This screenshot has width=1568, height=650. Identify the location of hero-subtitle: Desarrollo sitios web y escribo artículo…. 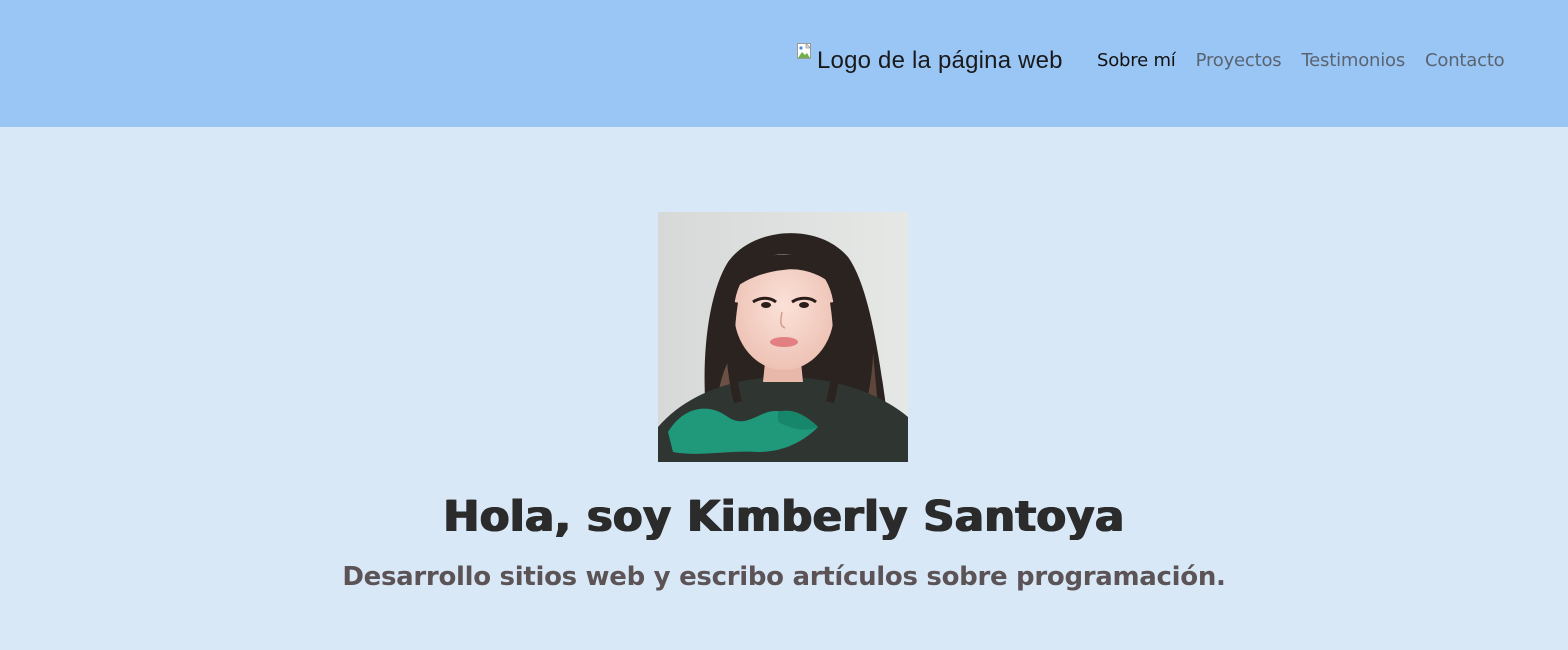
(784, 577).